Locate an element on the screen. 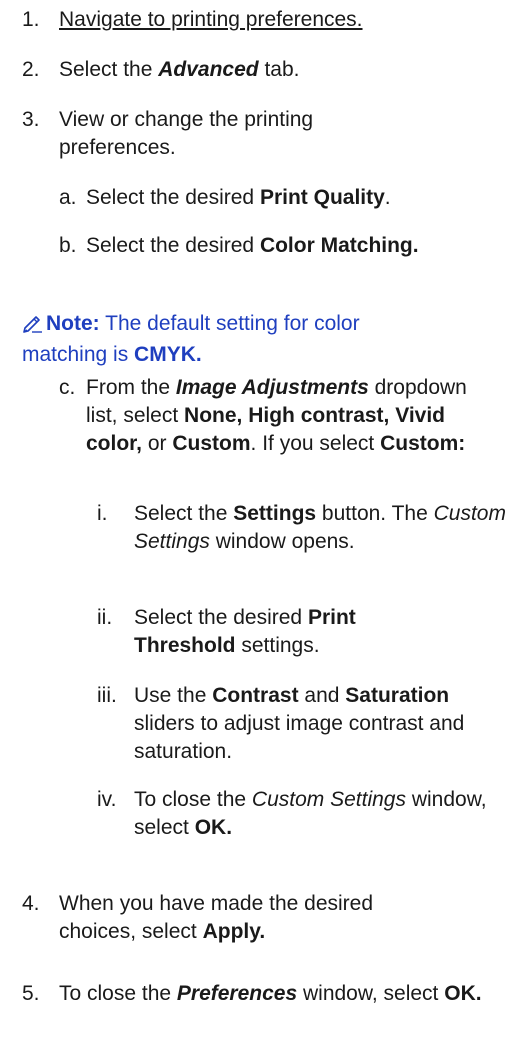 Image resolution: width=513 pixels, height=1057 pixels. step-text: Select the desired Print Quality. is located at coordinates (297, 198).